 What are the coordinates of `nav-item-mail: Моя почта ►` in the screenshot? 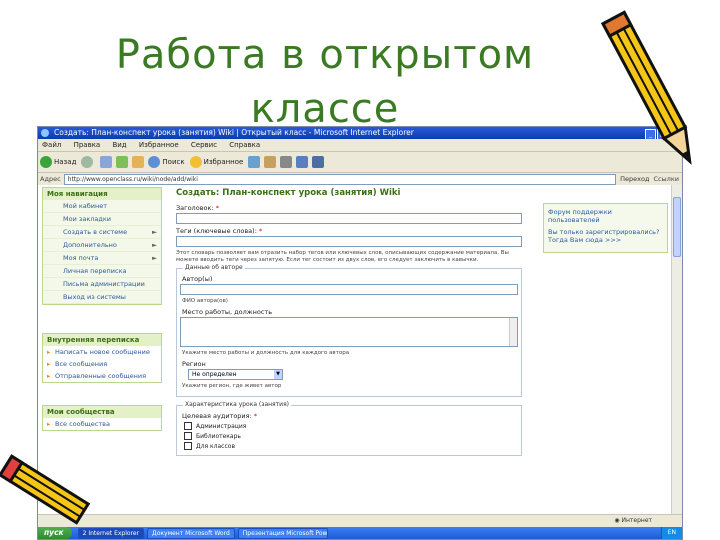 It's located at (102, 258).